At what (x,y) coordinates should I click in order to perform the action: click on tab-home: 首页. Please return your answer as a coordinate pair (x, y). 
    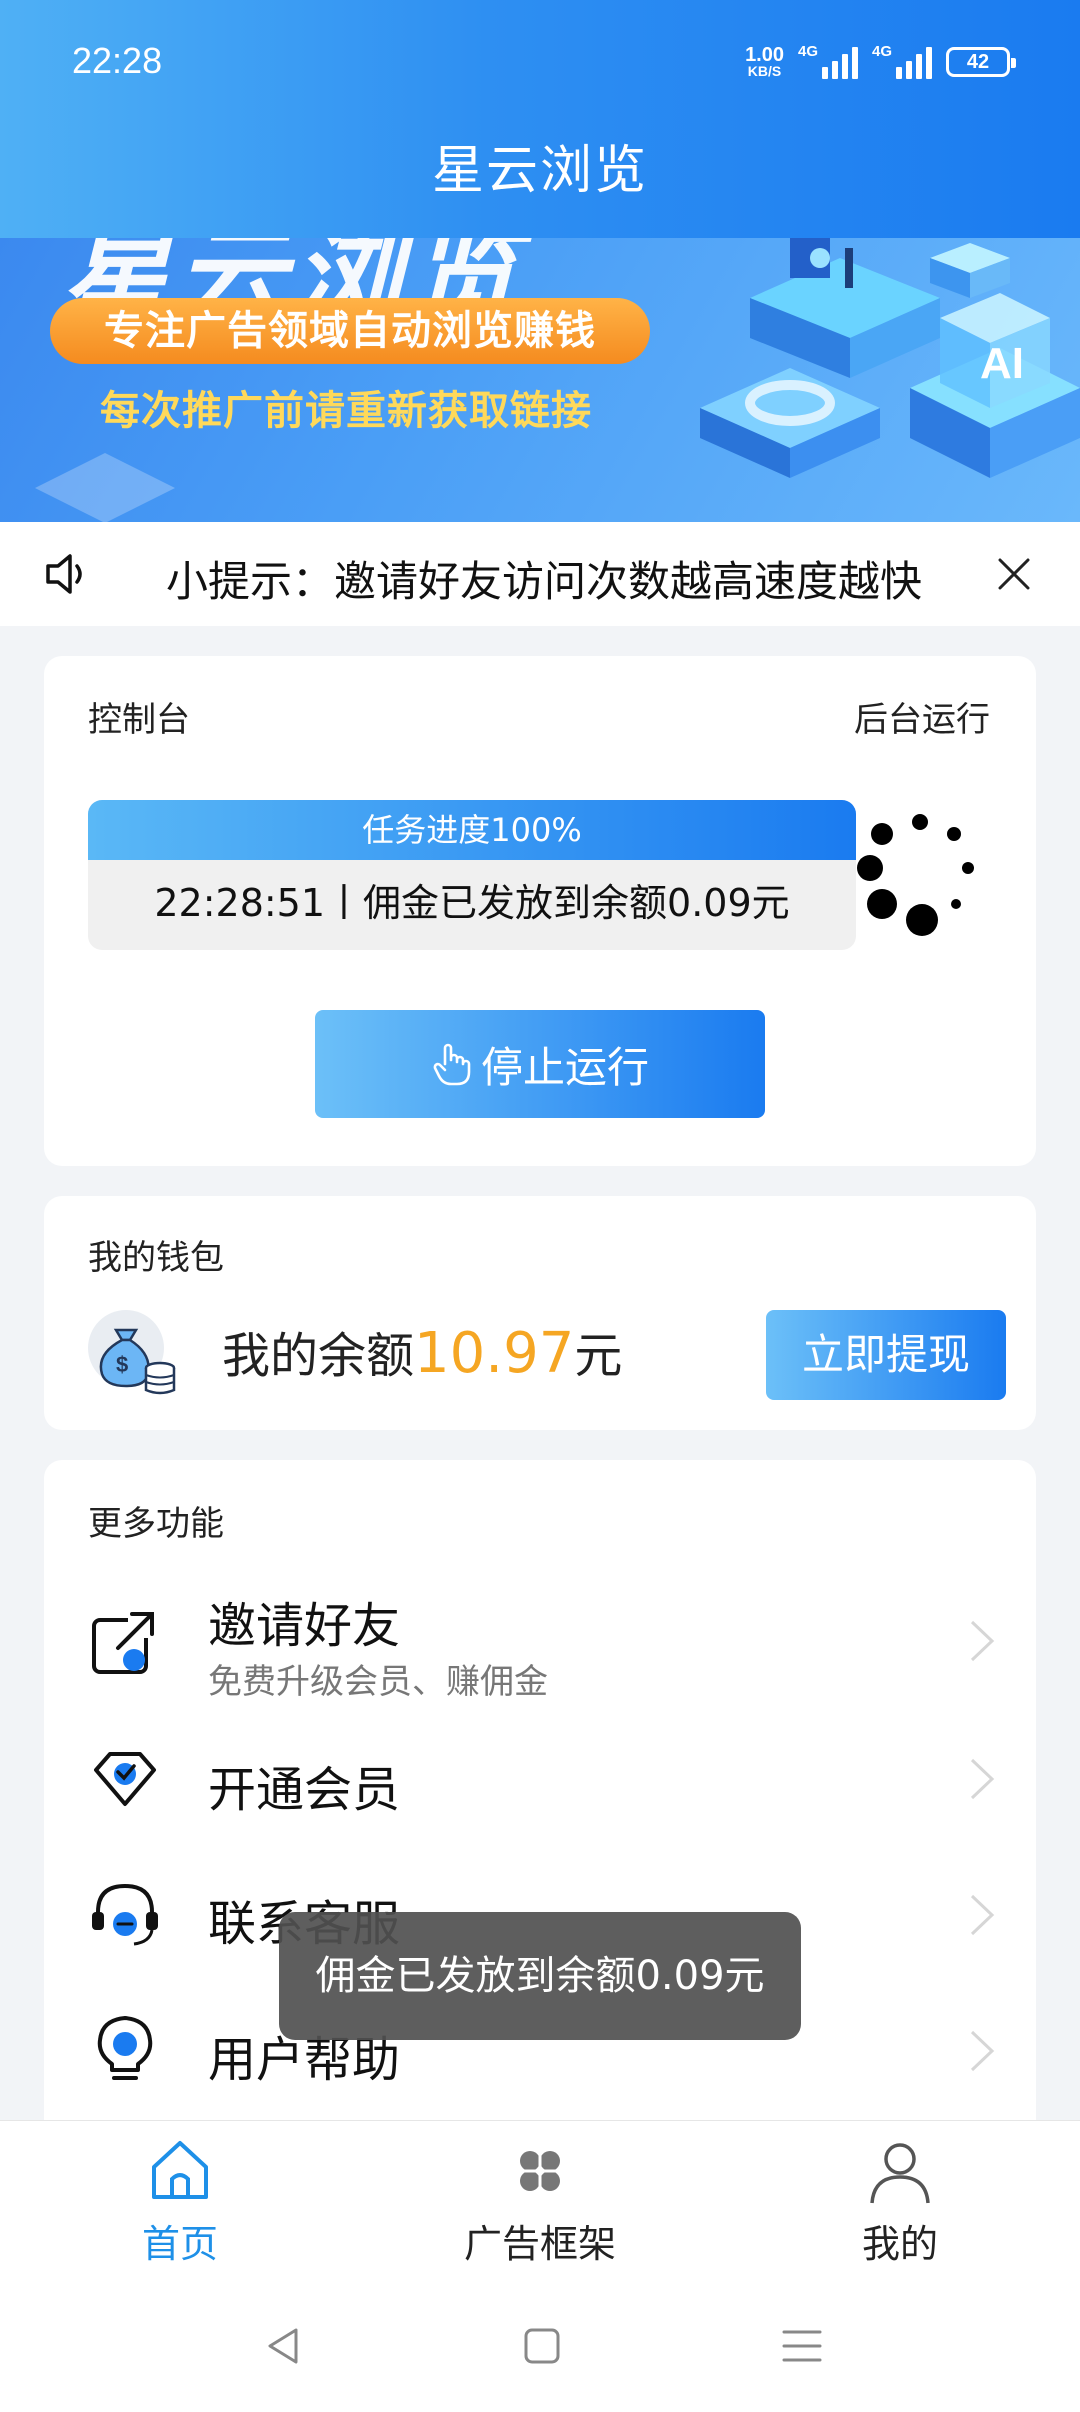
    Looking at the image, I should click on (180, 2201).